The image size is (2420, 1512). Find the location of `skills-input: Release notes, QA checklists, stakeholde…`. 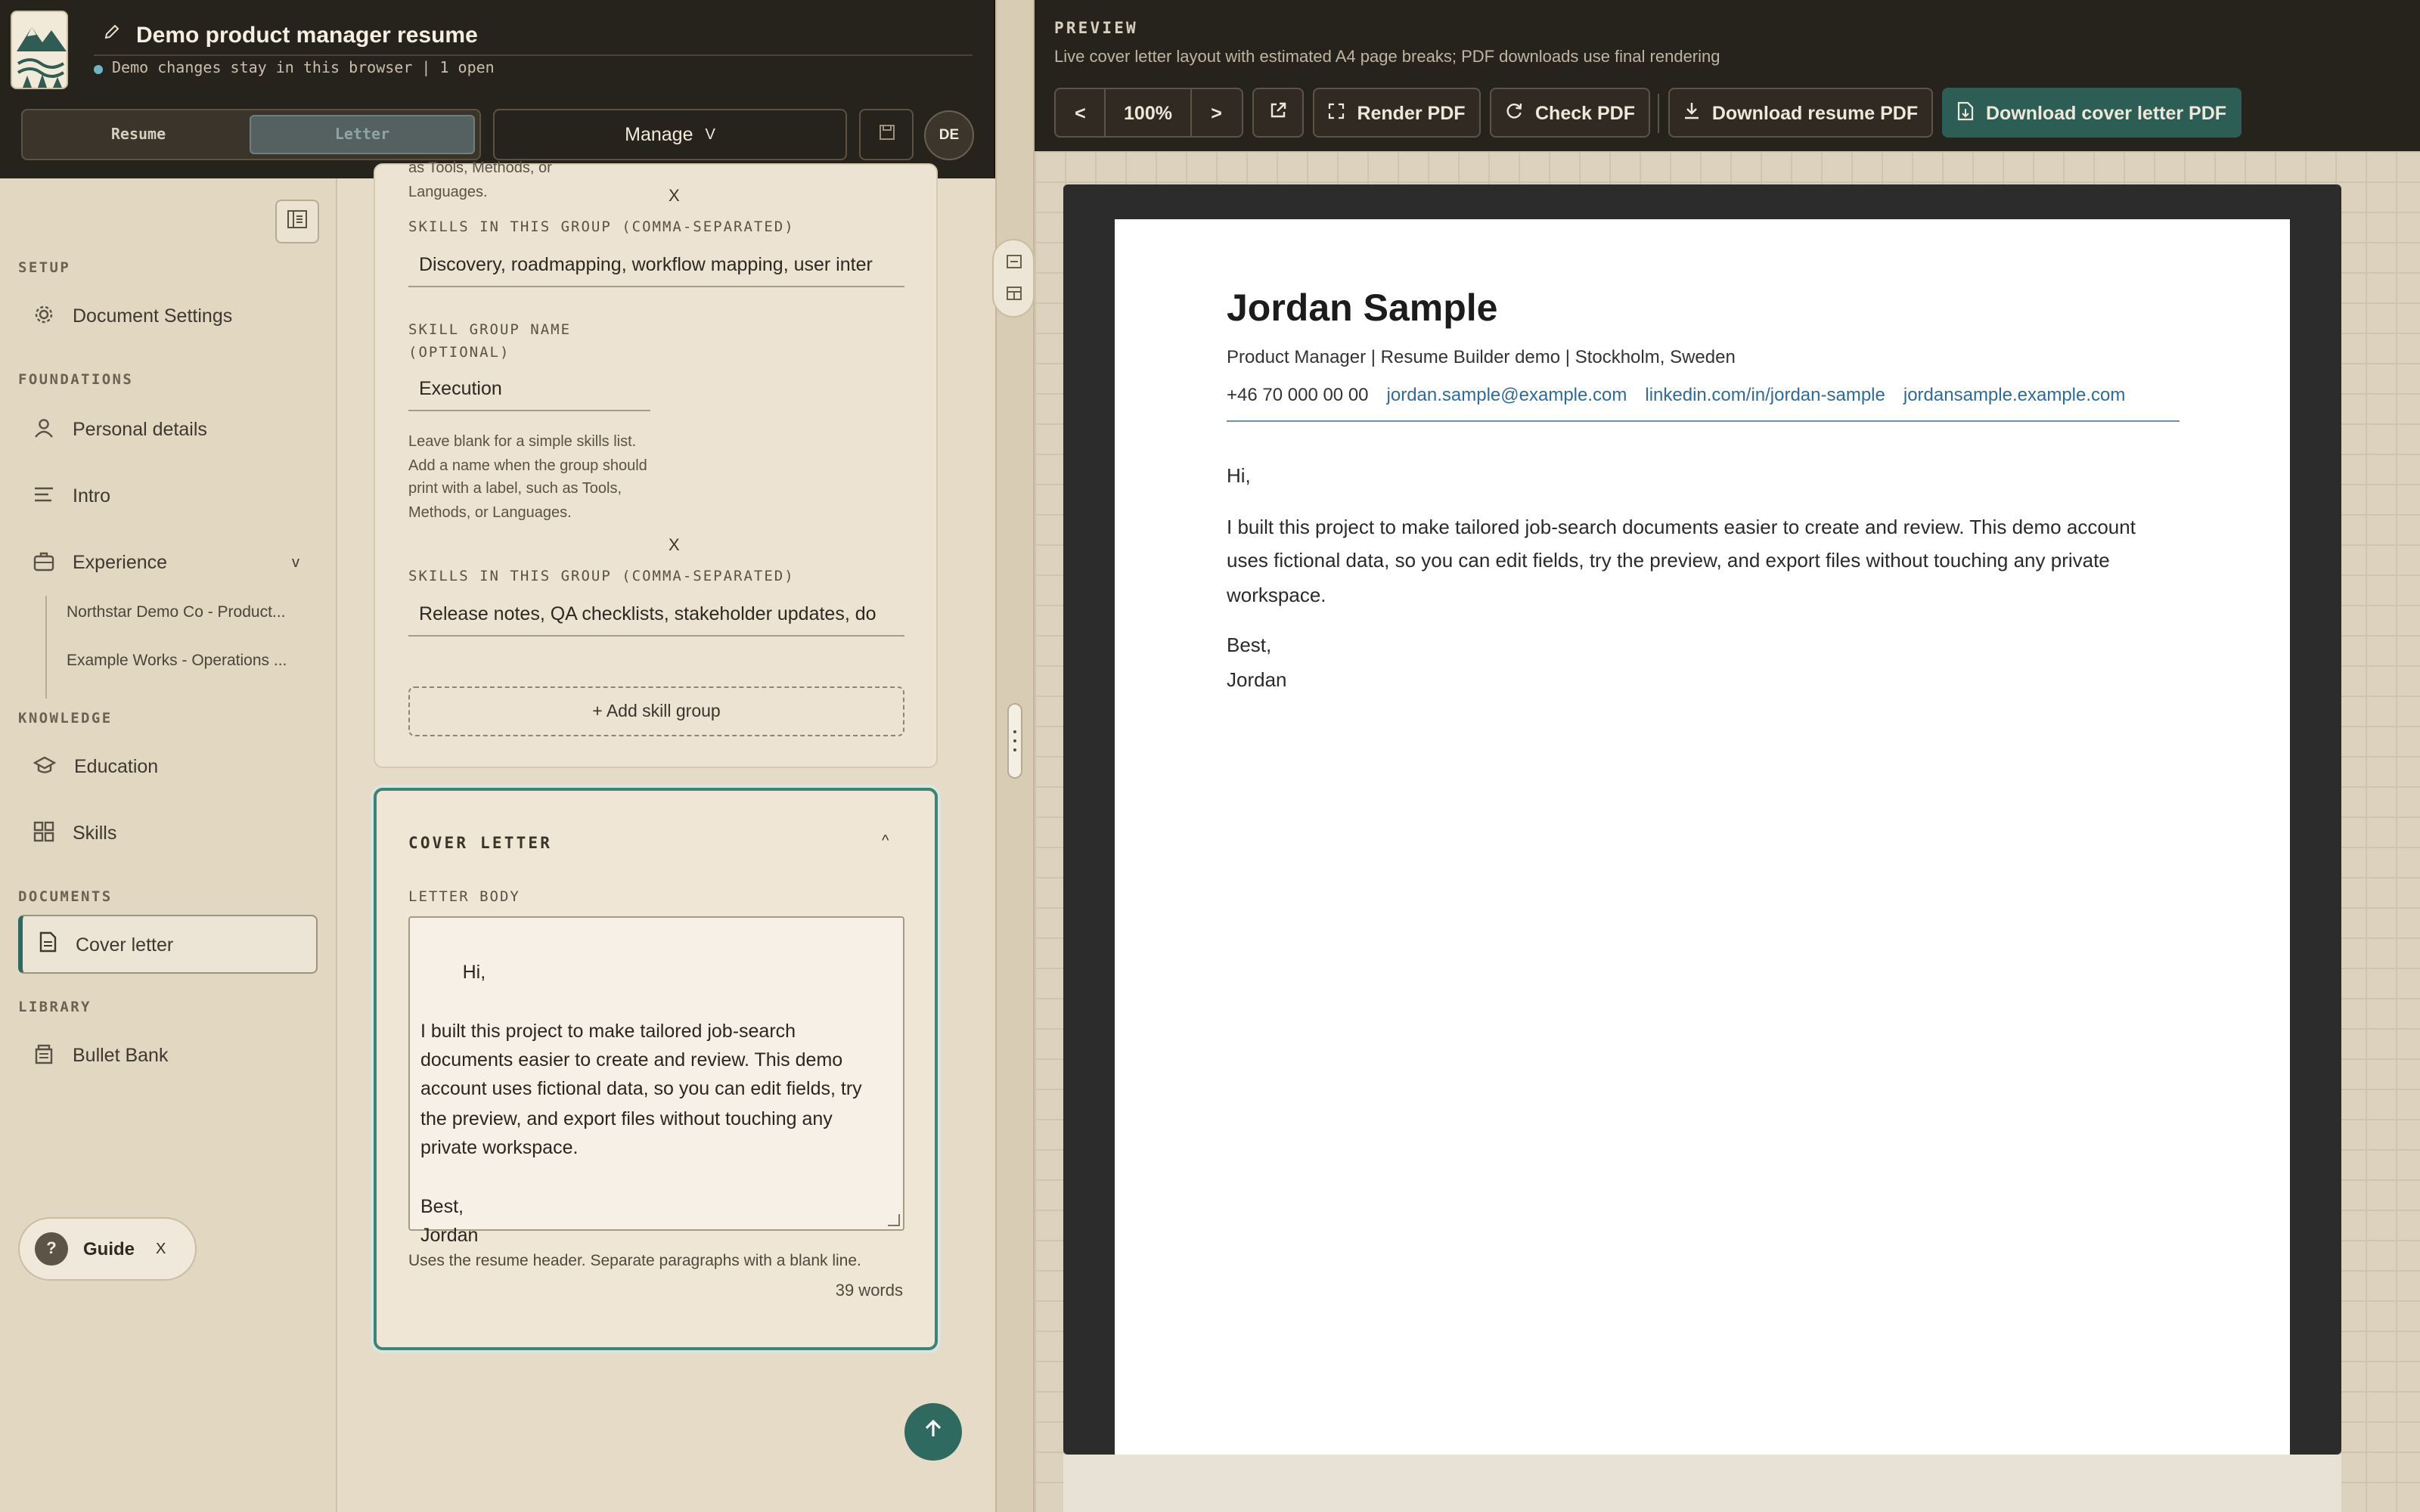

skills-input: Release notes, QA checklists, stakeholde… is located at coordinates (656, 614).